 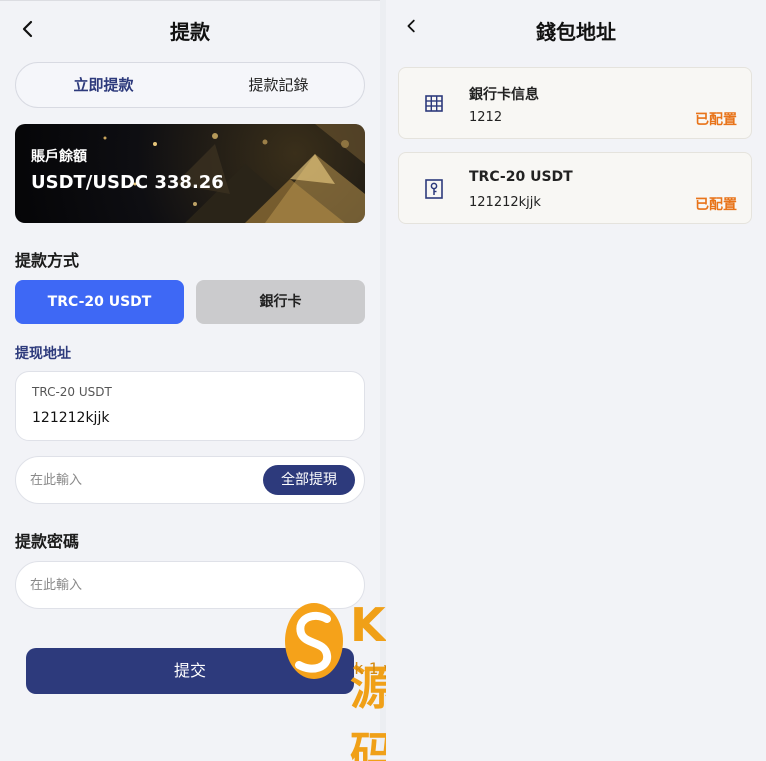 I want to click on address-type-label: TRC-20 USDT, so click(x=72, y=392).